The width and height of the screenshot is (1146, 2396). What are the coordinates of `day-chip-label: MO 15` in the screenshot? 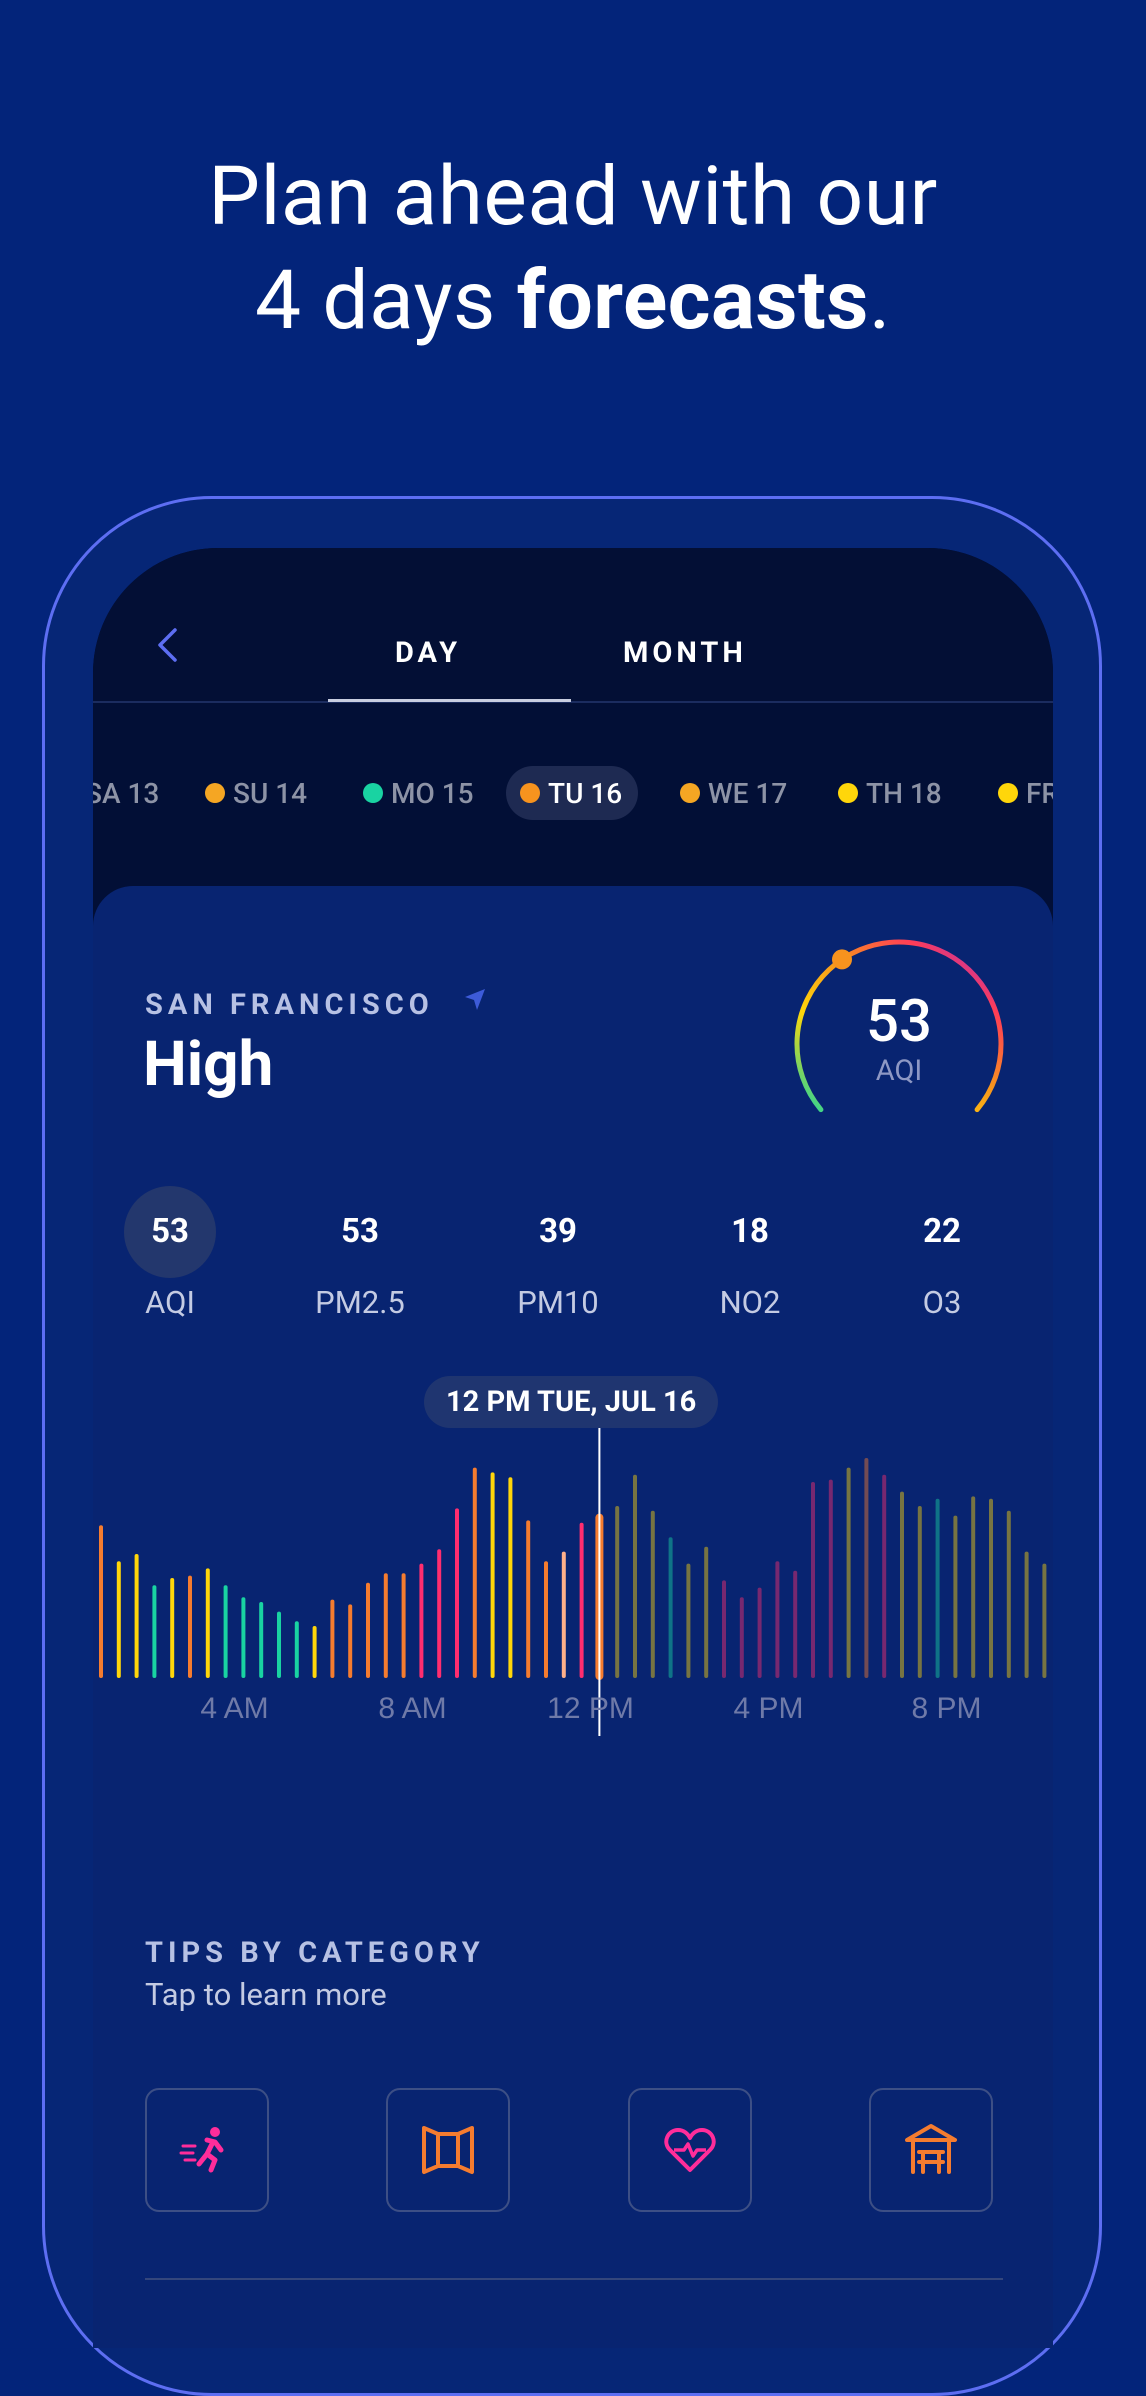 It's located at (432, 793).